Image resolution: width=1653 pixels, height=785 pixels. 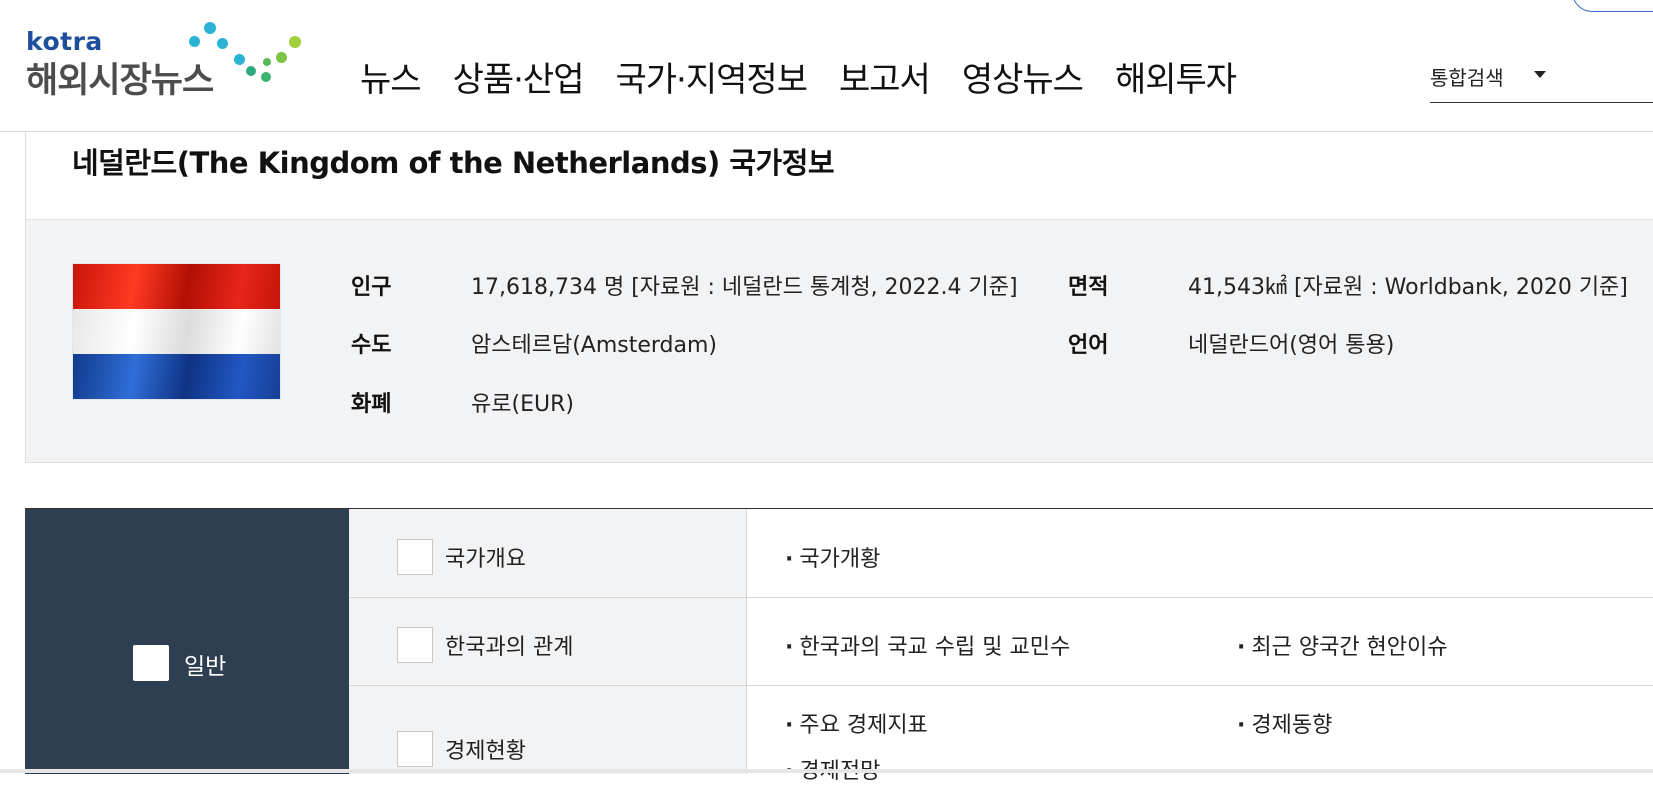 I want to click on area-label: 면적, so click(x=1088, y=287).